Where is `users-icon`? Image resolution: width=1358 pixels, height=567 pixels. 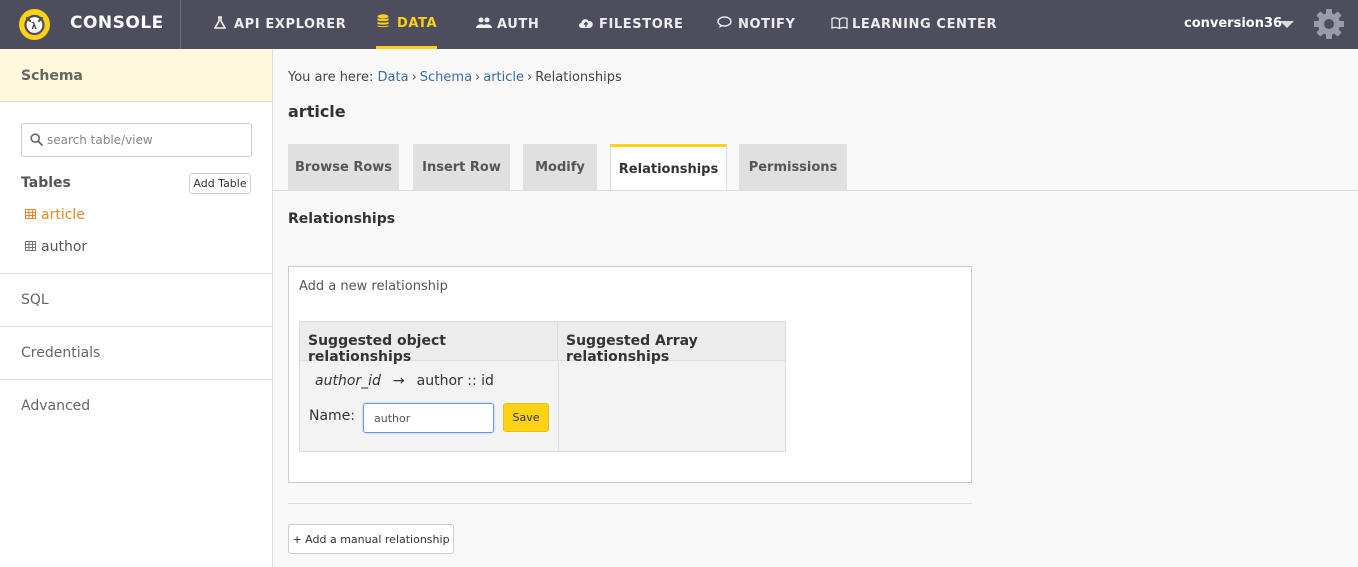
users-icon is located at coordinates (484, 25).